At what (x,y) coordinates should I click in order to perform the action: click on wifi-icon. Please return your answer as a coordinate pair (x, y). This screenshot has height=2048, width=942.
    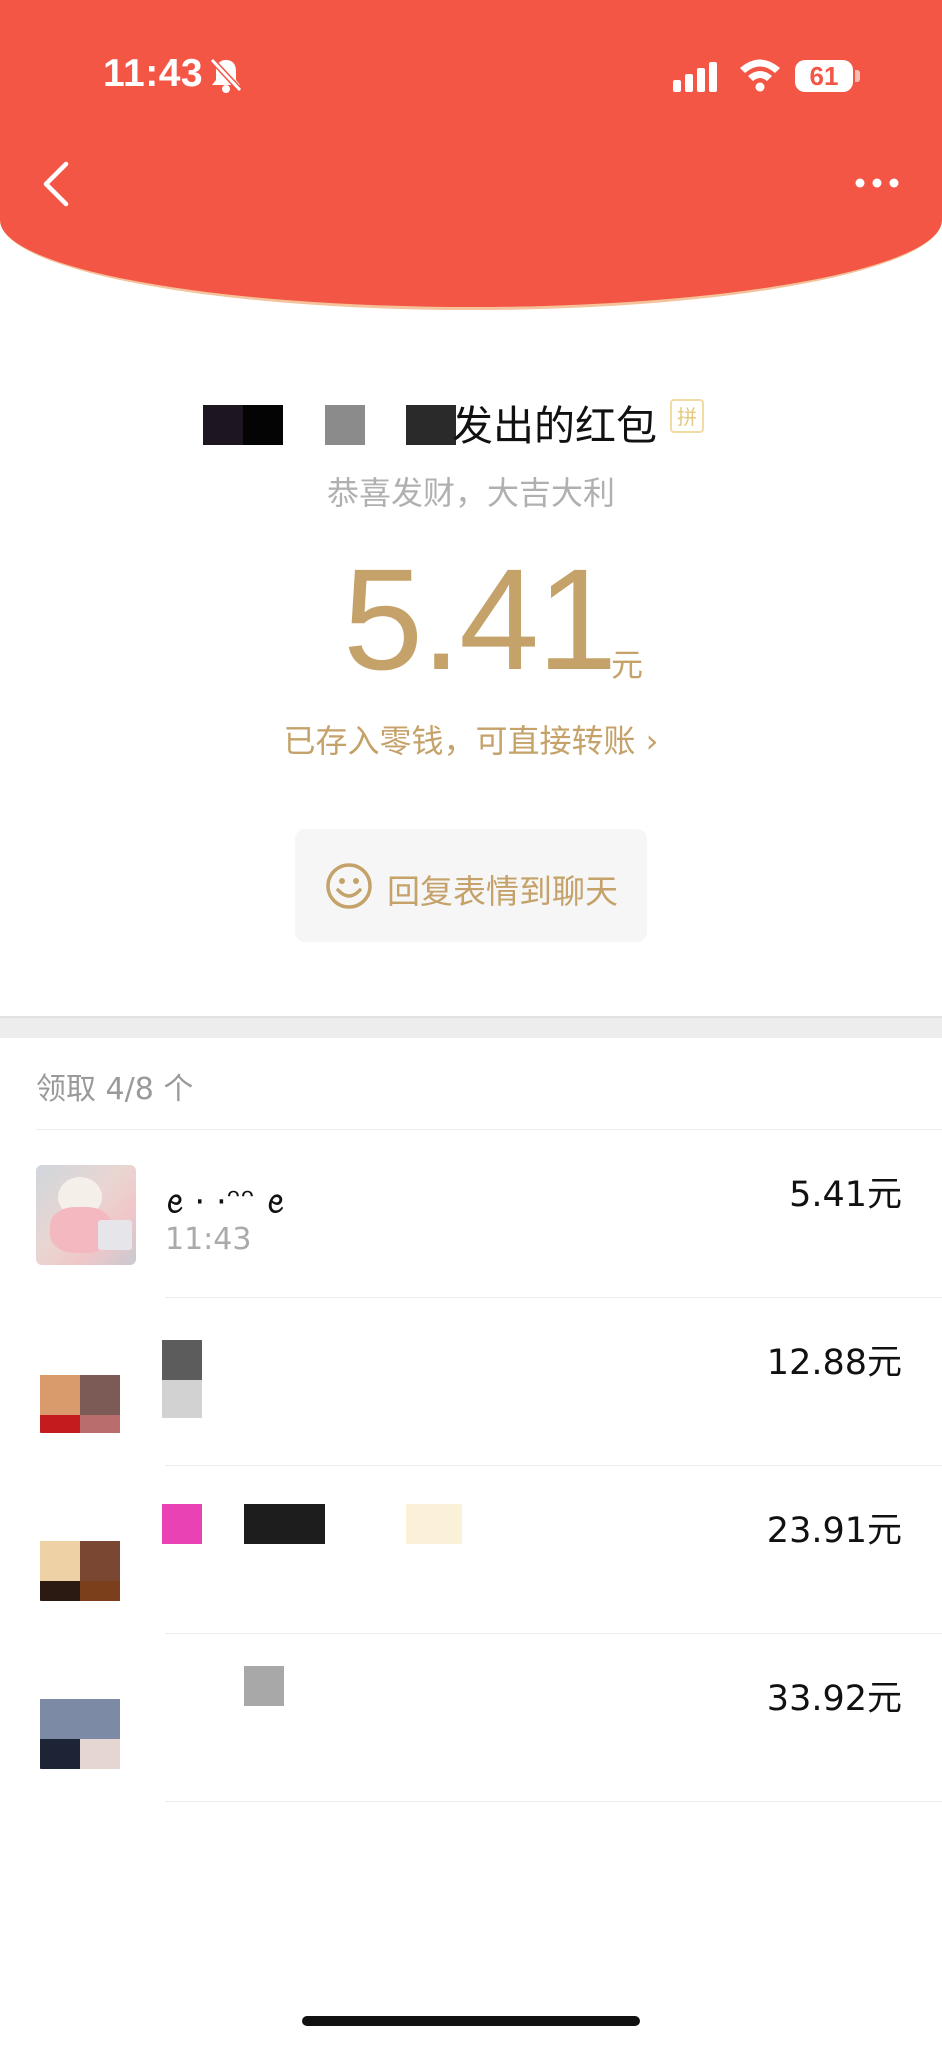
    Looking at the image, I should click on (760, 75).